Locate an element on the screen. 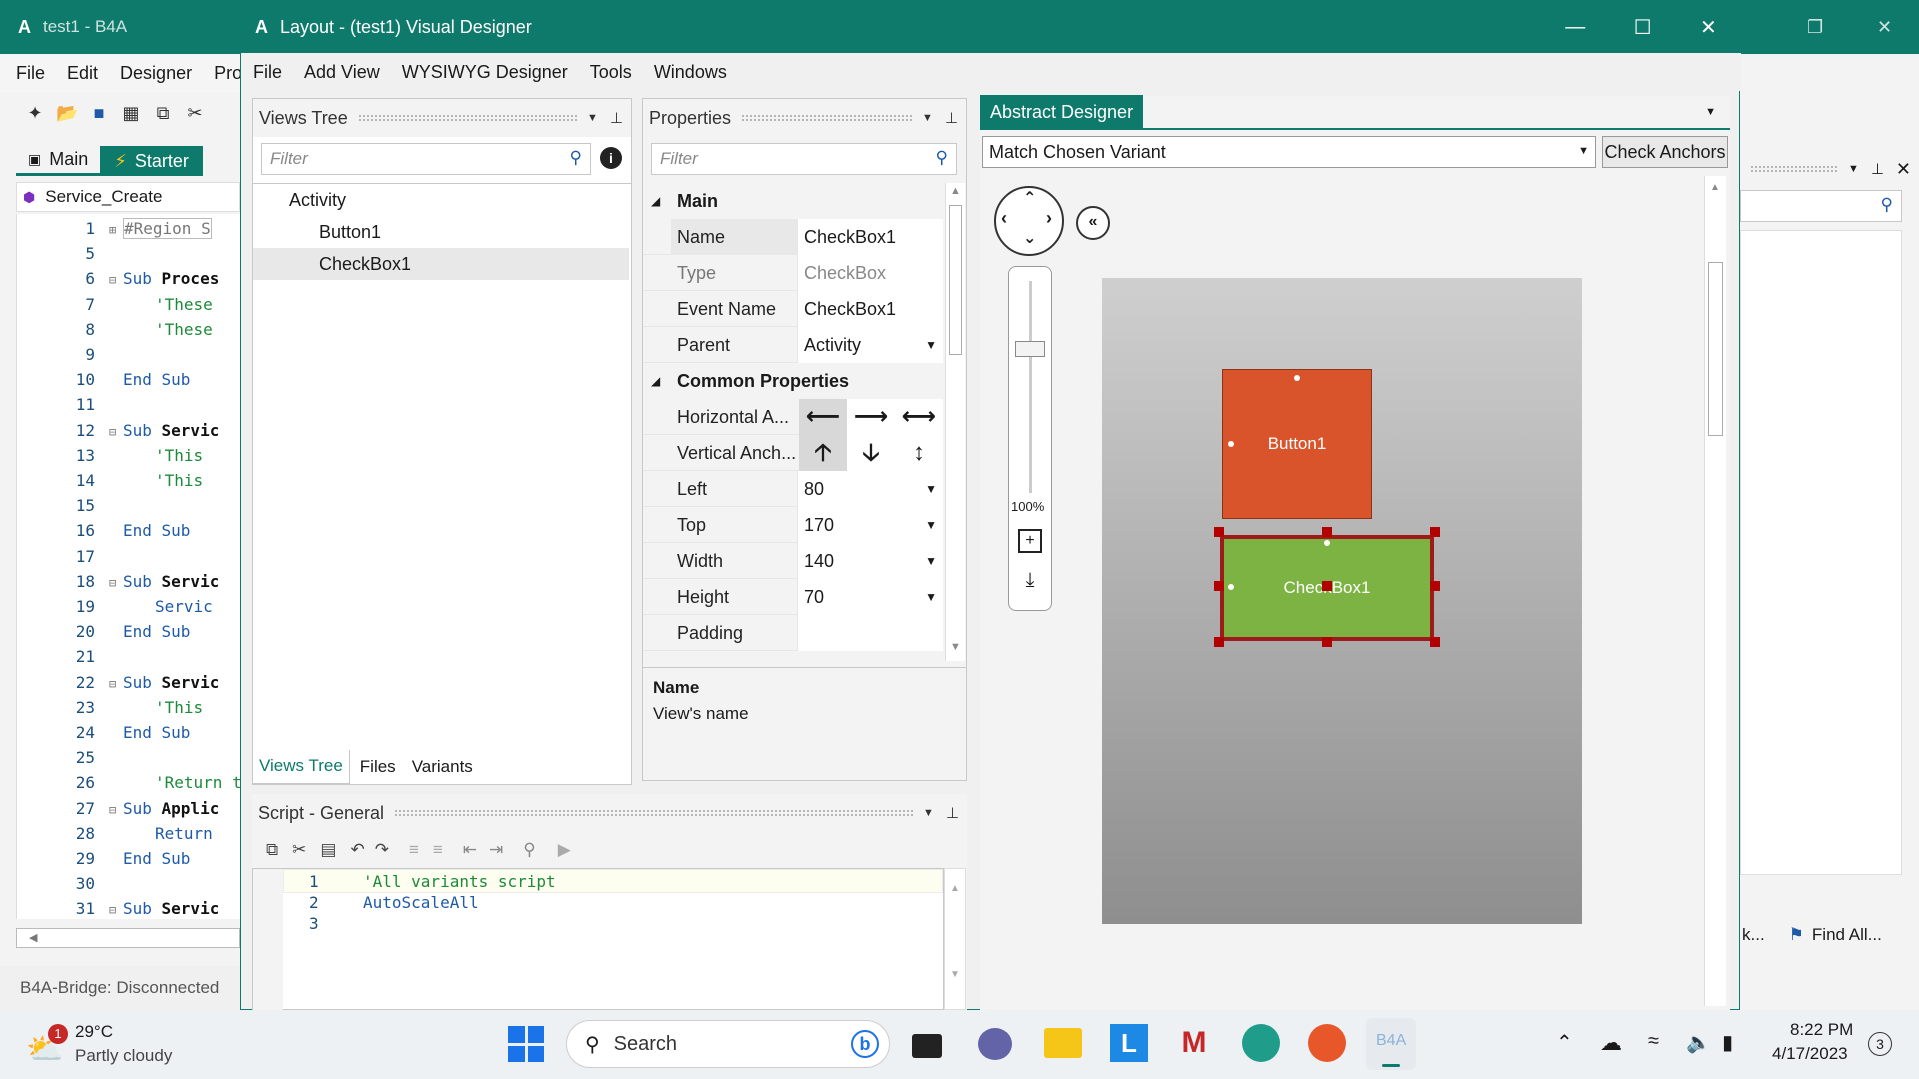  firefox-icon is located at coordinates (1327, 1043).